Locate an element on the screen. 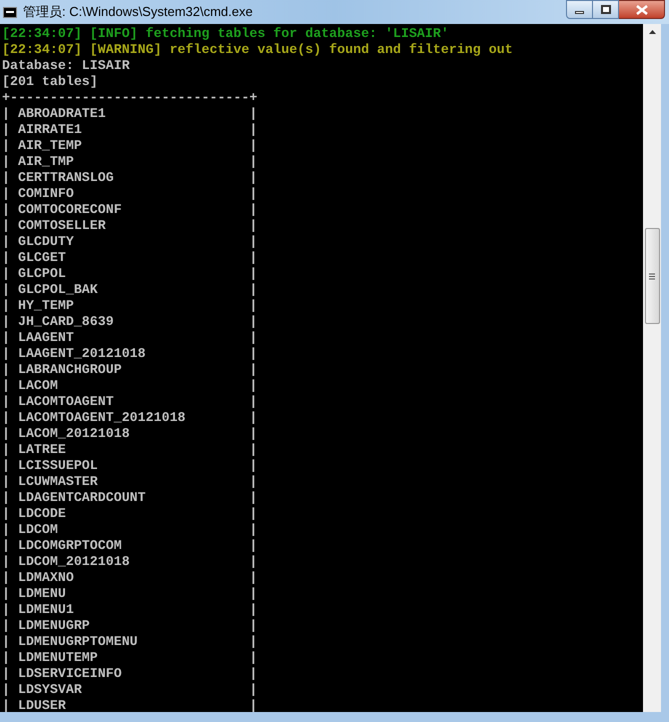 The height and width of the screenshot is (722, 669). console-line: | LAAGENT | is located at coordinates (130, 338).